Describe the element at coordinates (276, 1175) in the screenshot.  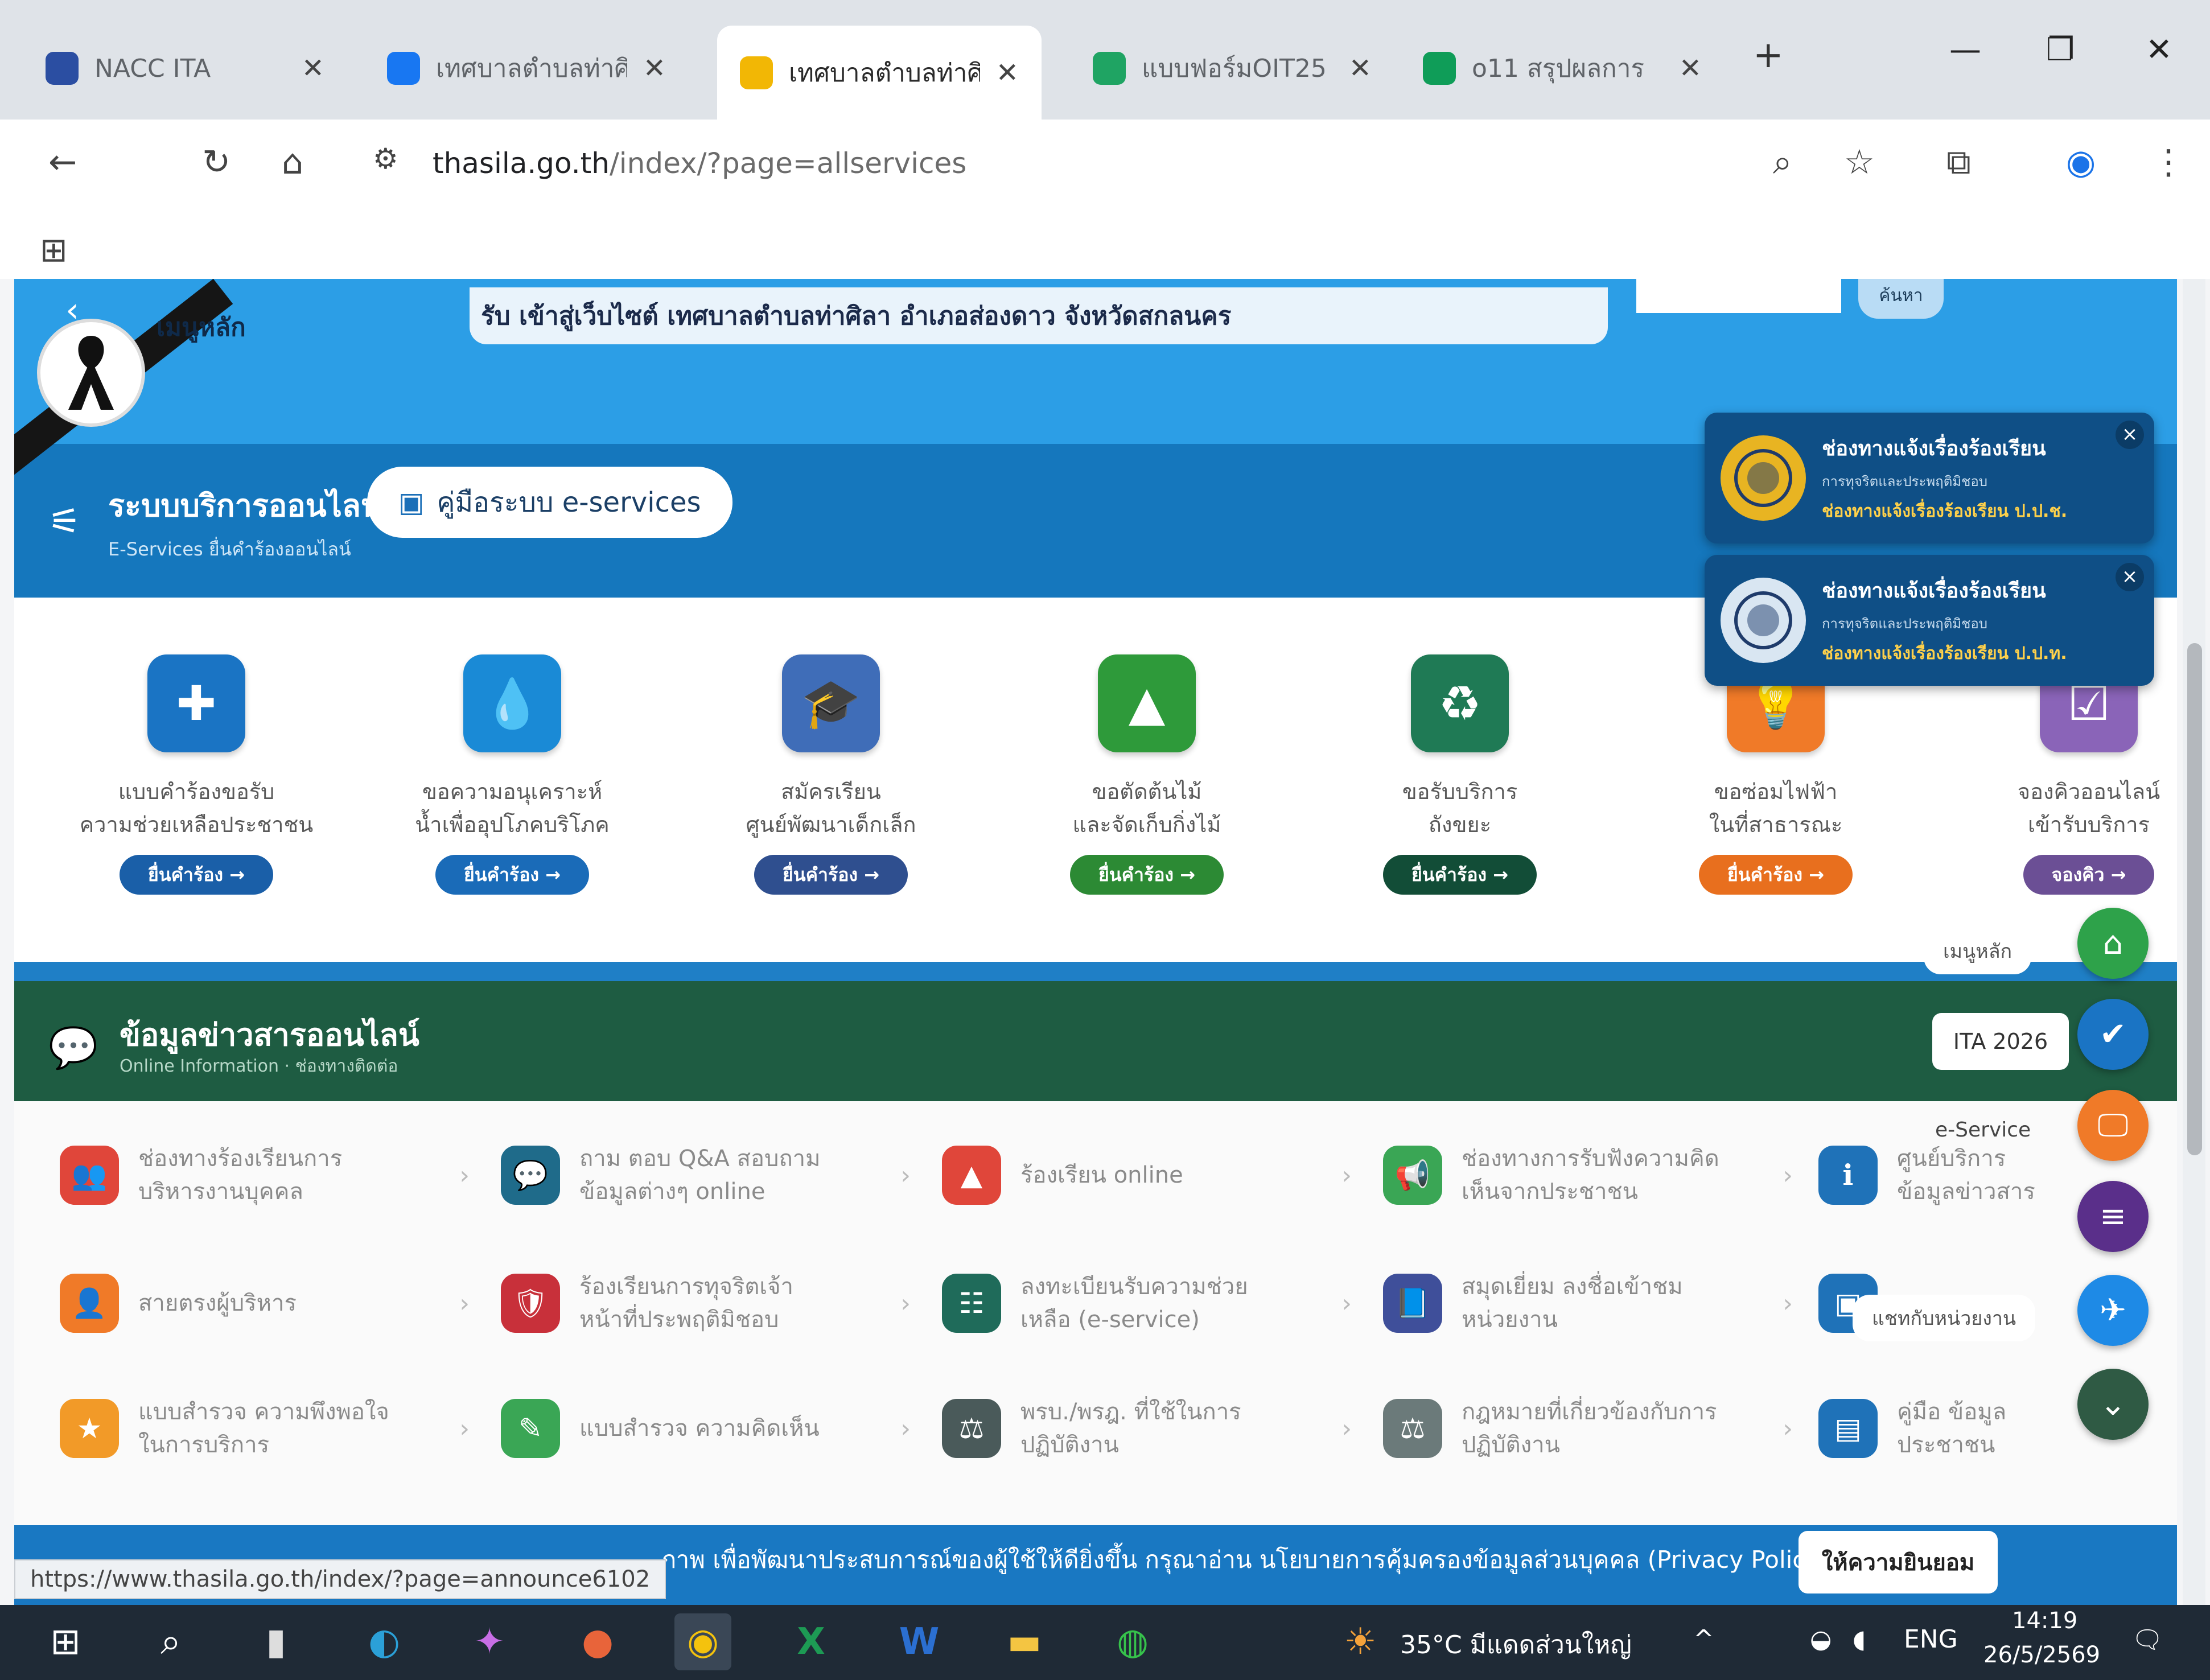
I see `info-link-item: 👥 ช่องทางร้องเรียนการ บริหารงานบุคคล ›` at that location.